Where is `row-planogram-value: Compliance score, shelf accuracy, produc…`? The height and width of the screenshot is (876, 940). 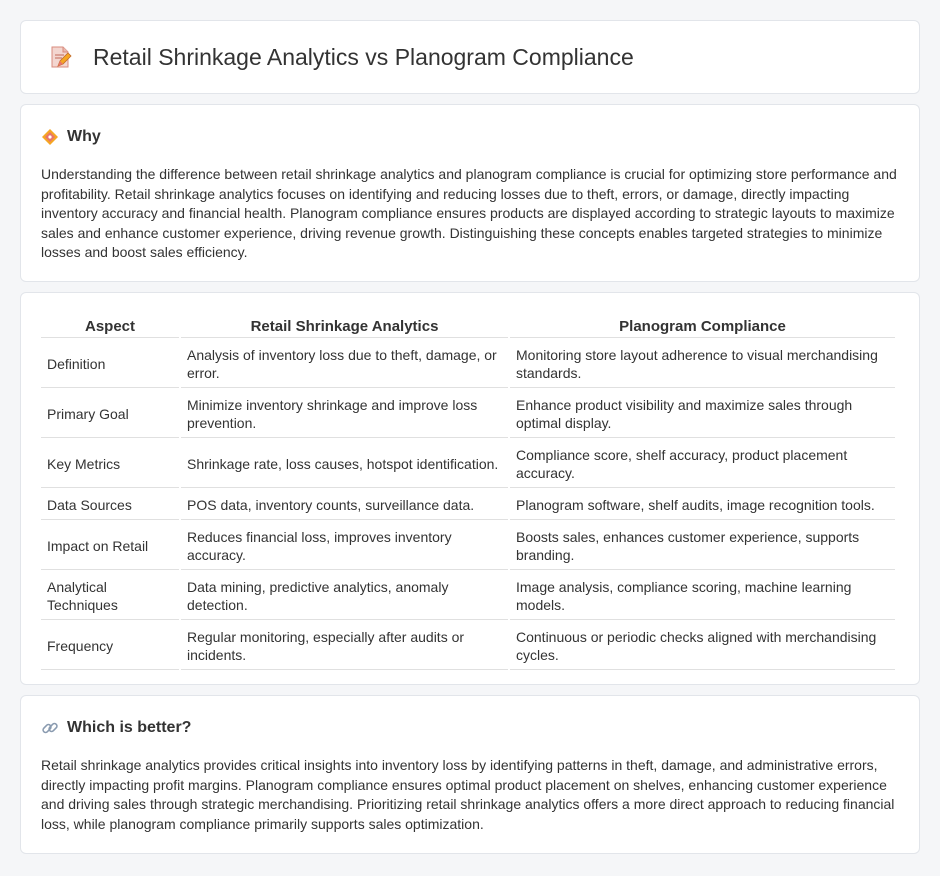 row-planogram-value: Compliance score, shelf accuracy, produc… is located at coordinates (702, 464).